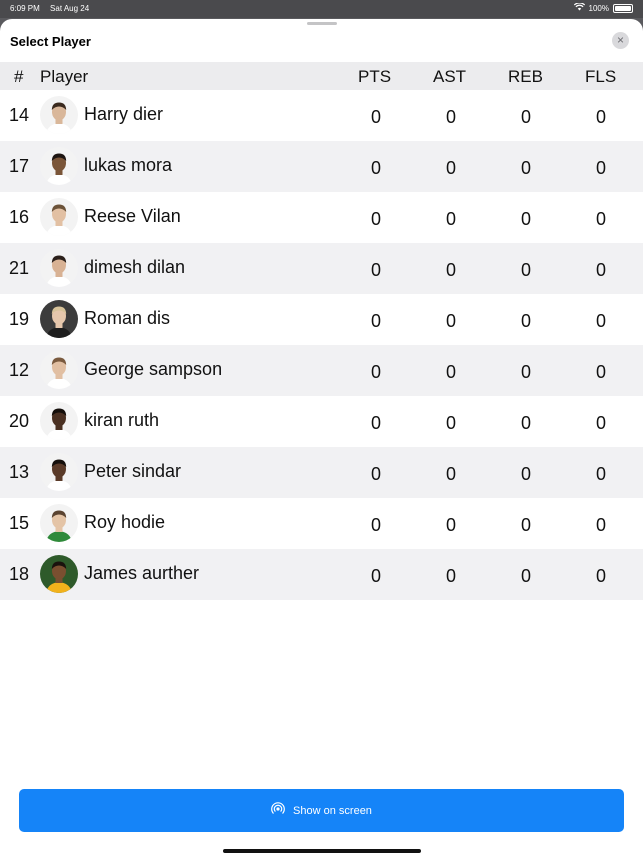  Describe the element at coordinates (321, 217) in the screenshot. I see `player-row: 16 Reese Vilan 0 0 0 0` at that location.